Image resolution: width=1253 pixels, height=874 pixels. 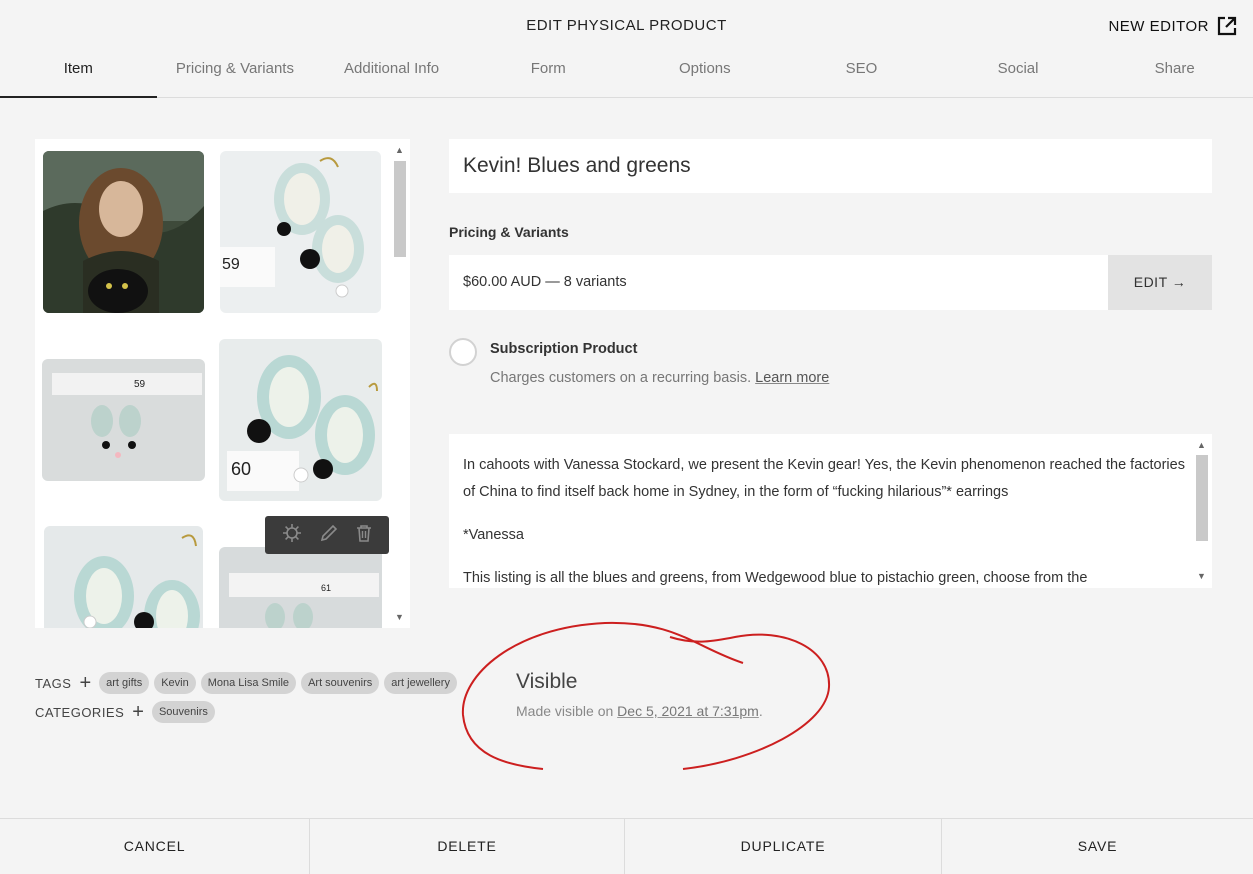 What do you see at coordinates (830, 166) in the screenshot?
I see `product-title-input` at bounding box center [830, 166].